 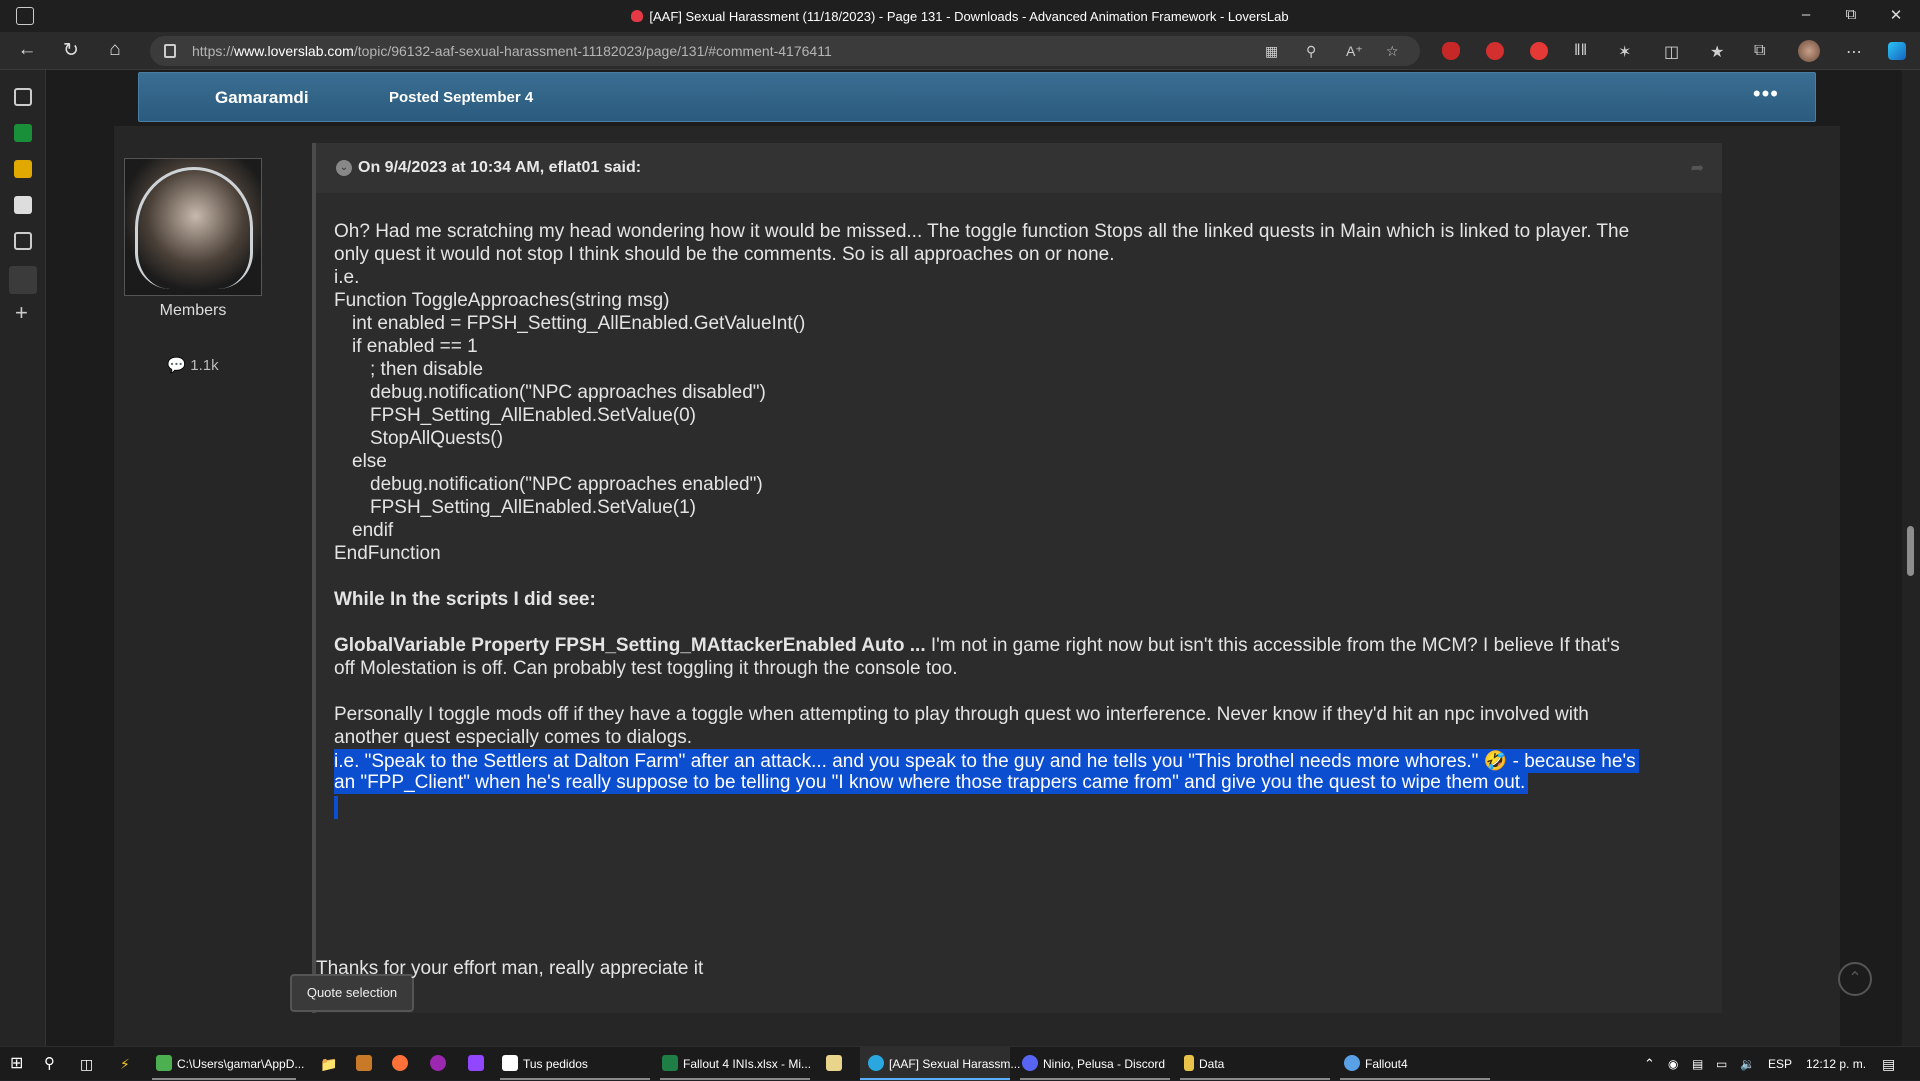 I want to click on copilot-icon, so click(x=1897, y=51).